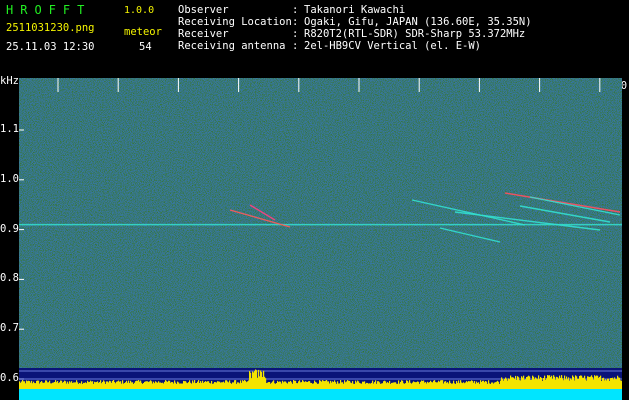 The image size is (629, 400). What do you see at coordinates (145, 47) in the screenshot?
I see `meteor-count: 54` at bounding box center [145, 47].